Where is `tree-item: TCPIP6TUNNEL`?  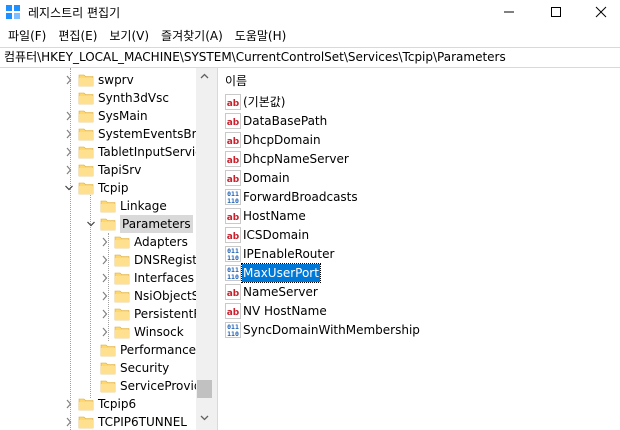 tree-item: TCPIP6TUNNEL is located at coordinates (98, 421).